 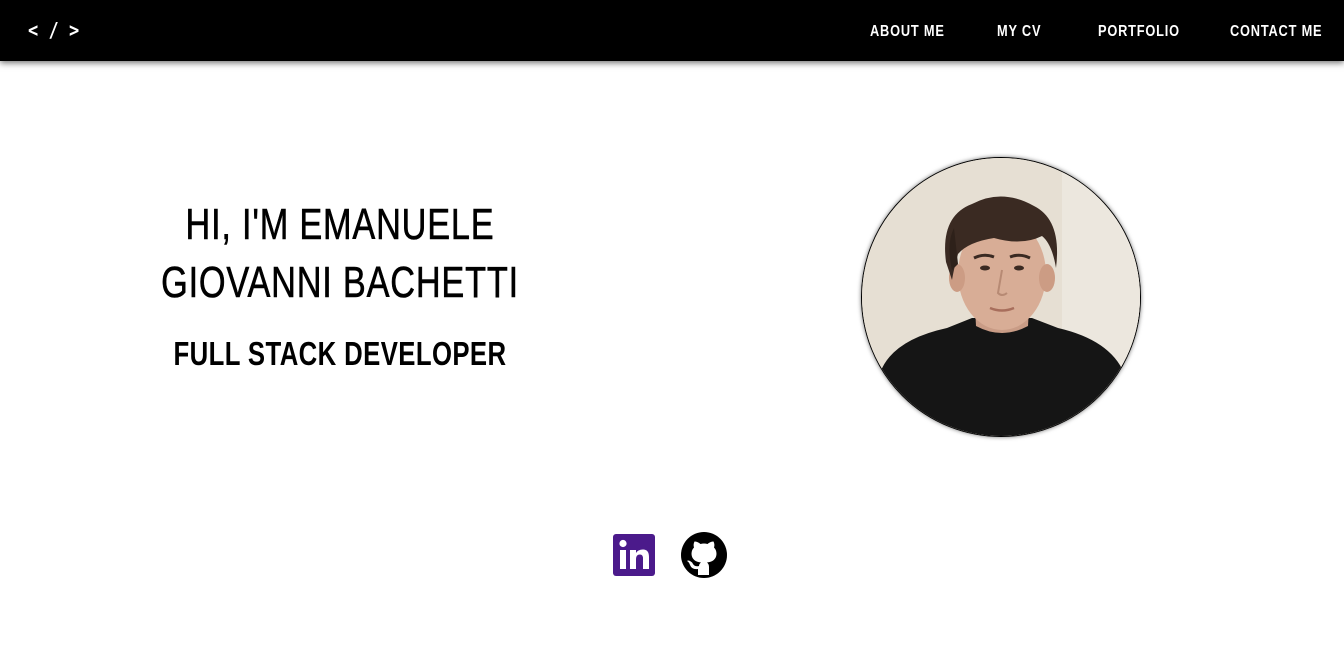 I want to click on linkedin-link, so click(x=634, y=555).